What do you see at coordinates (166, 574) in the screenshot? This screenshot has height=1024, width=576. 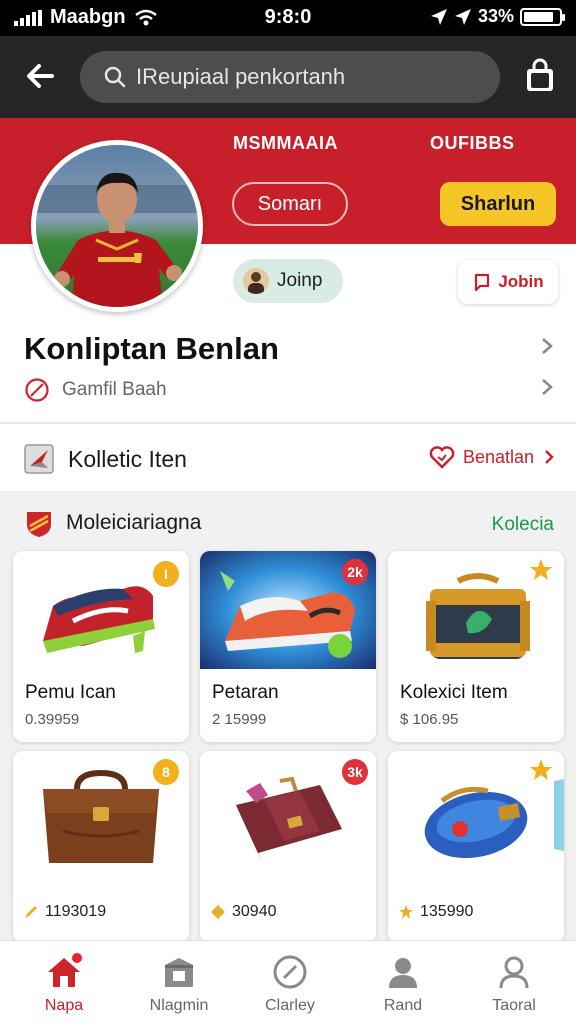 I see `item-badge: I` at bounding box center [166, 574].